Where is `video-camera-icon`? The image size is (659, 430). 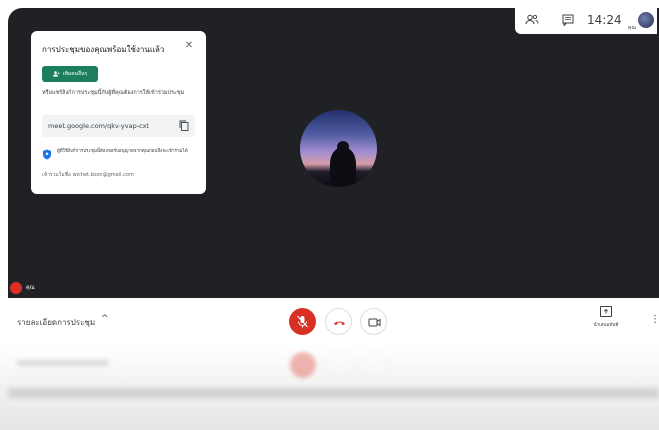
video-camera-icon is located at coordinates (374, 322).